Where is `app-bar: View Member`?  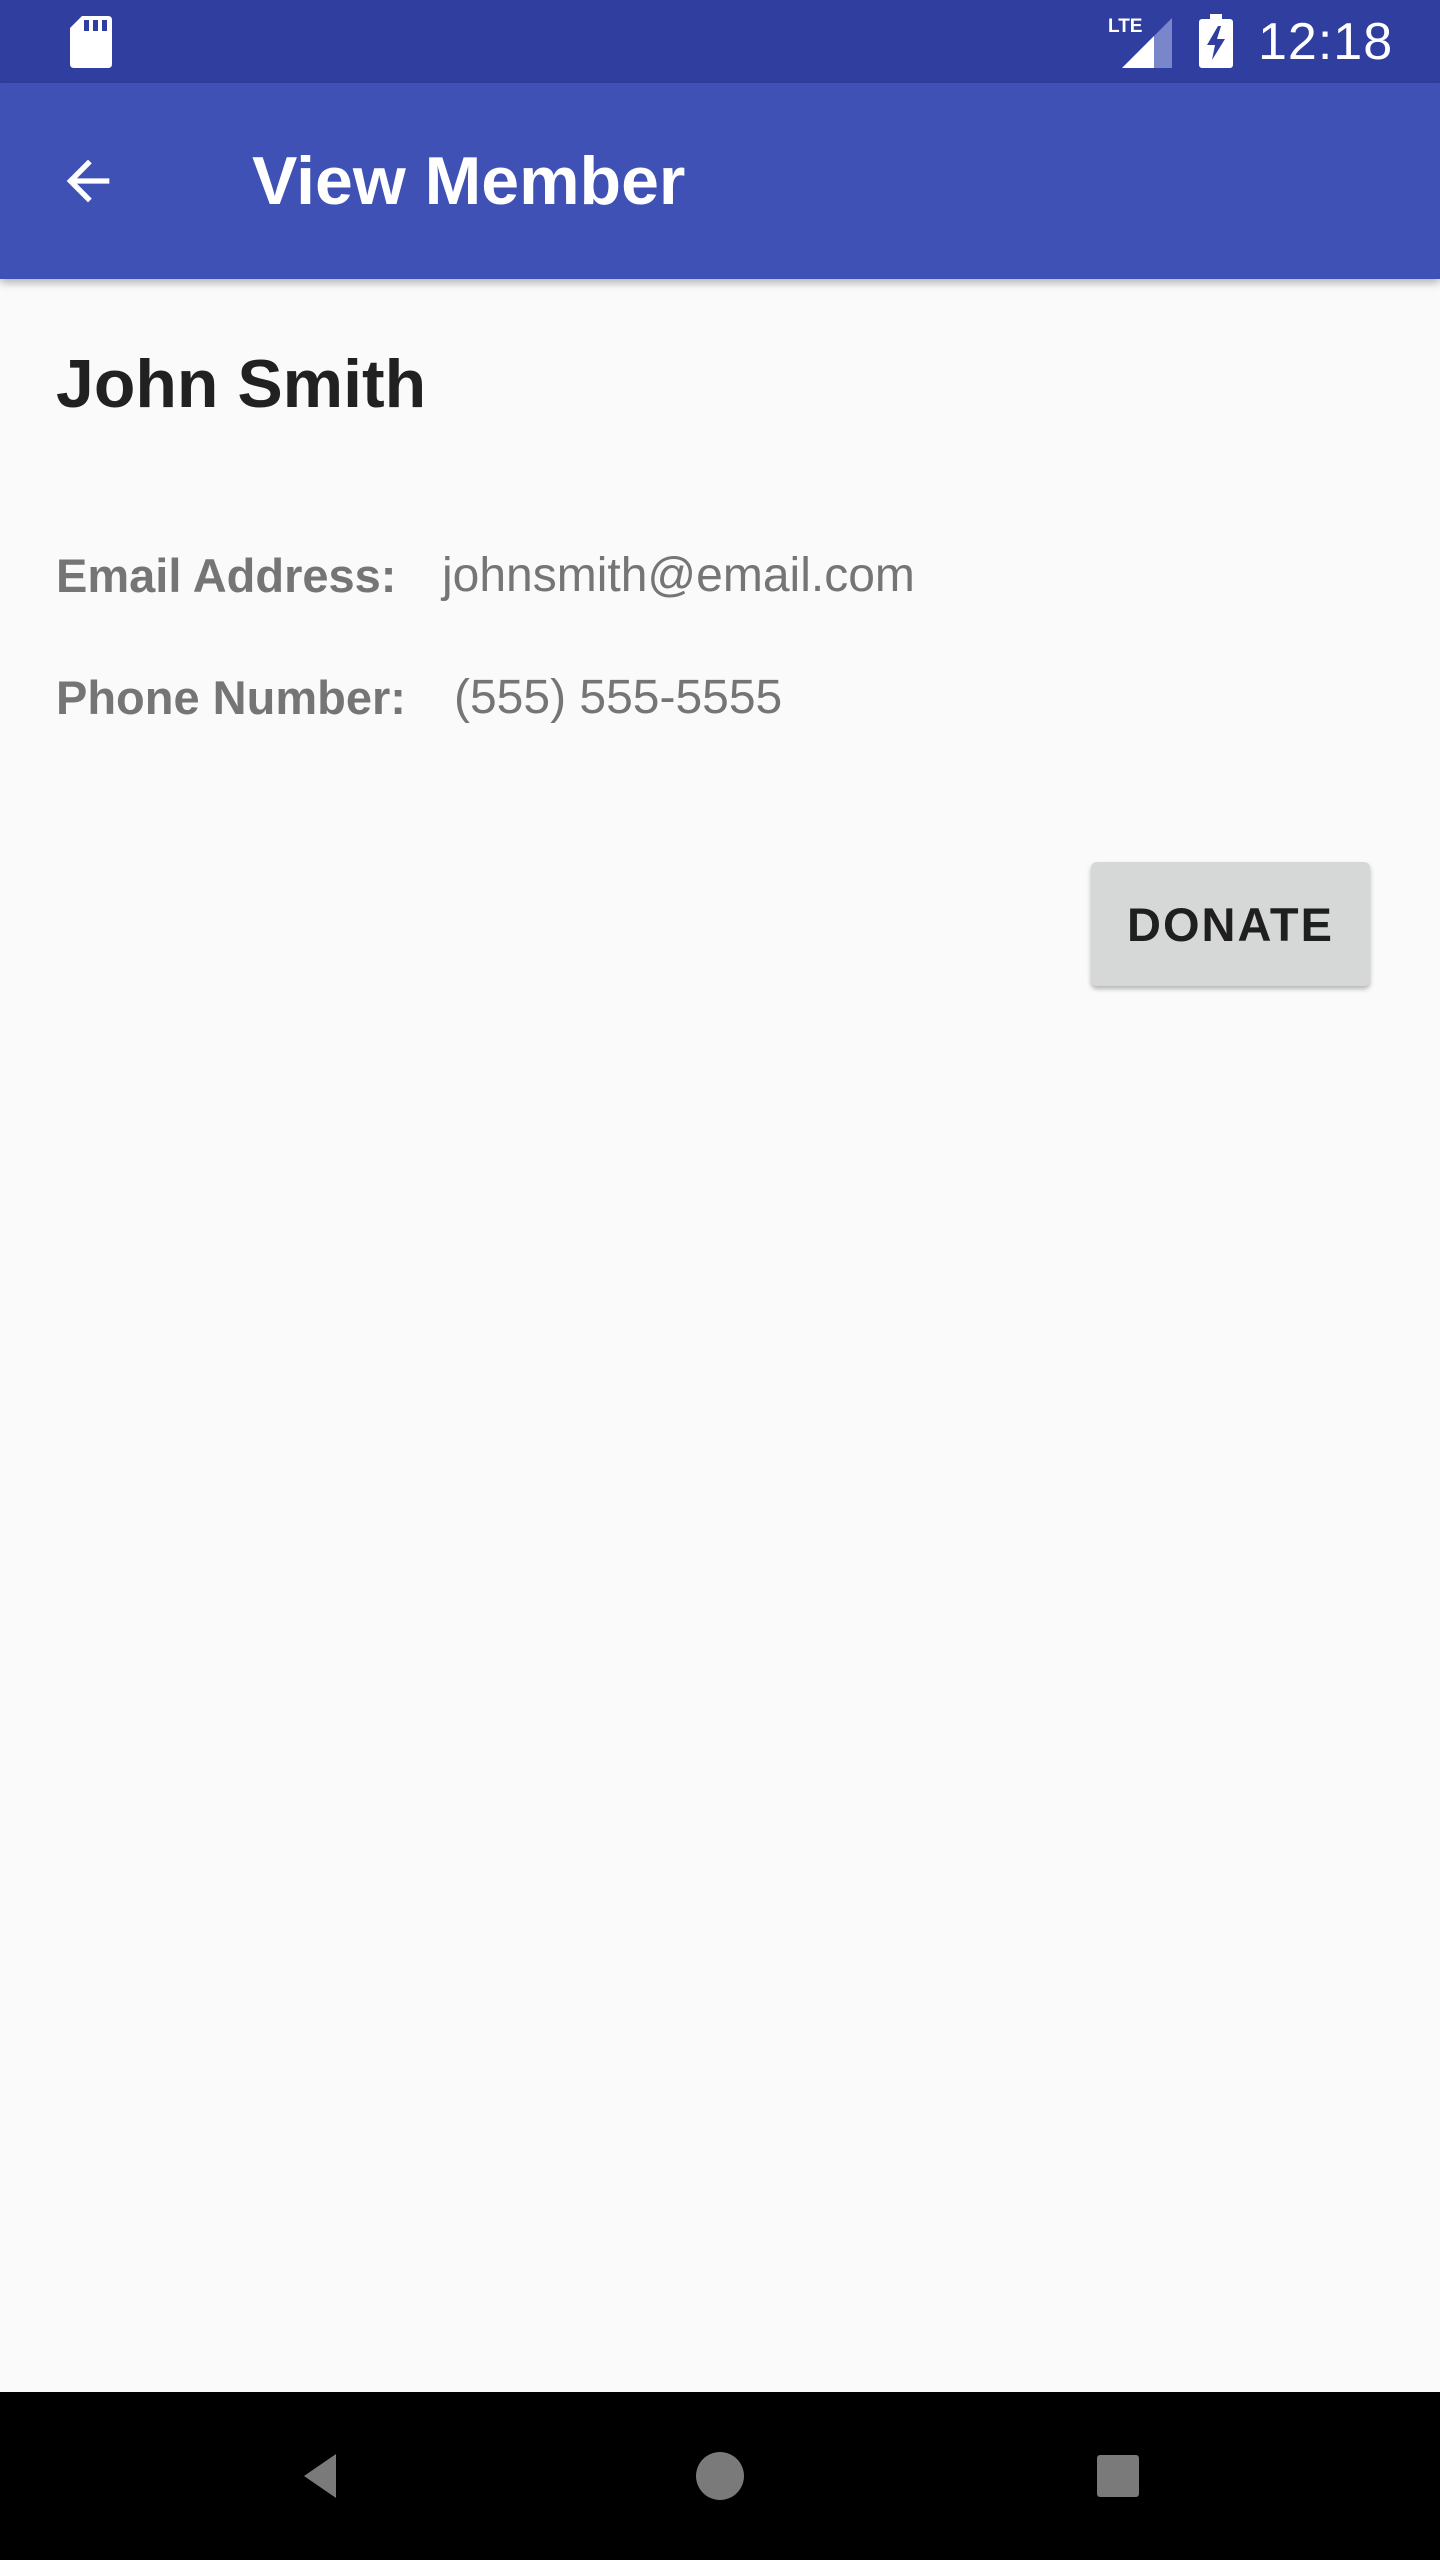
app-bar: View Member is located at coordinates (720, 181).